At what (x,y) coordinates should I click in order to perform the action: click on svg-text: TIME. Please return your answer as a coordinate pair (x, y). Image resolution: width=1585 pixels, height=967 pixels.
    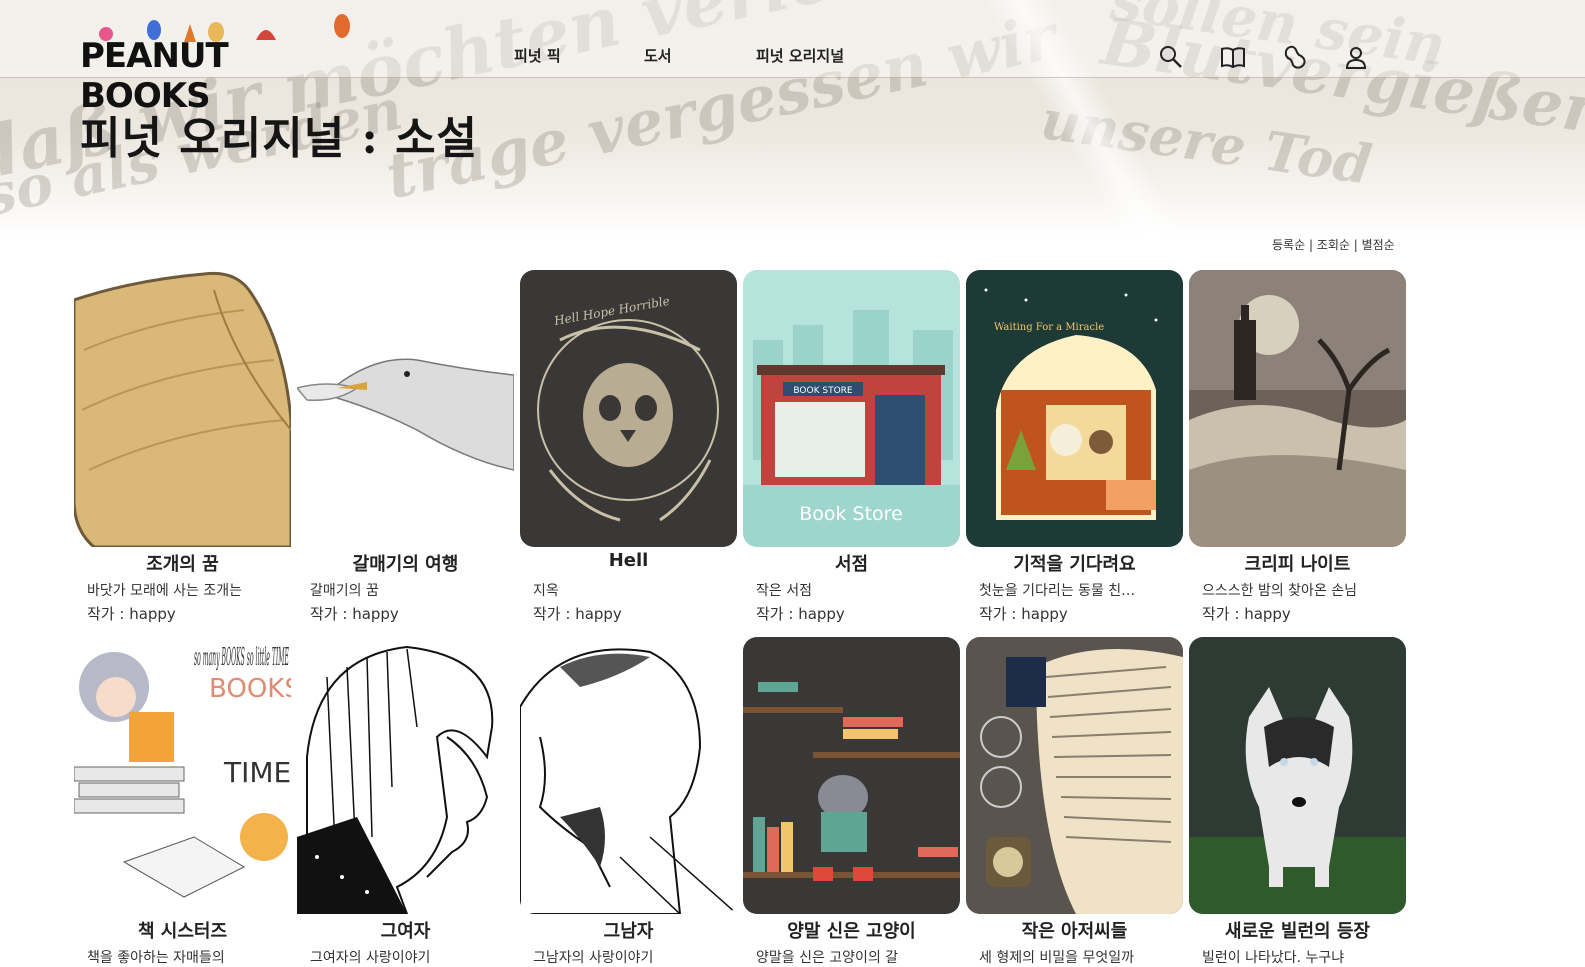
    Looking at the image, I should click on (257, 772).